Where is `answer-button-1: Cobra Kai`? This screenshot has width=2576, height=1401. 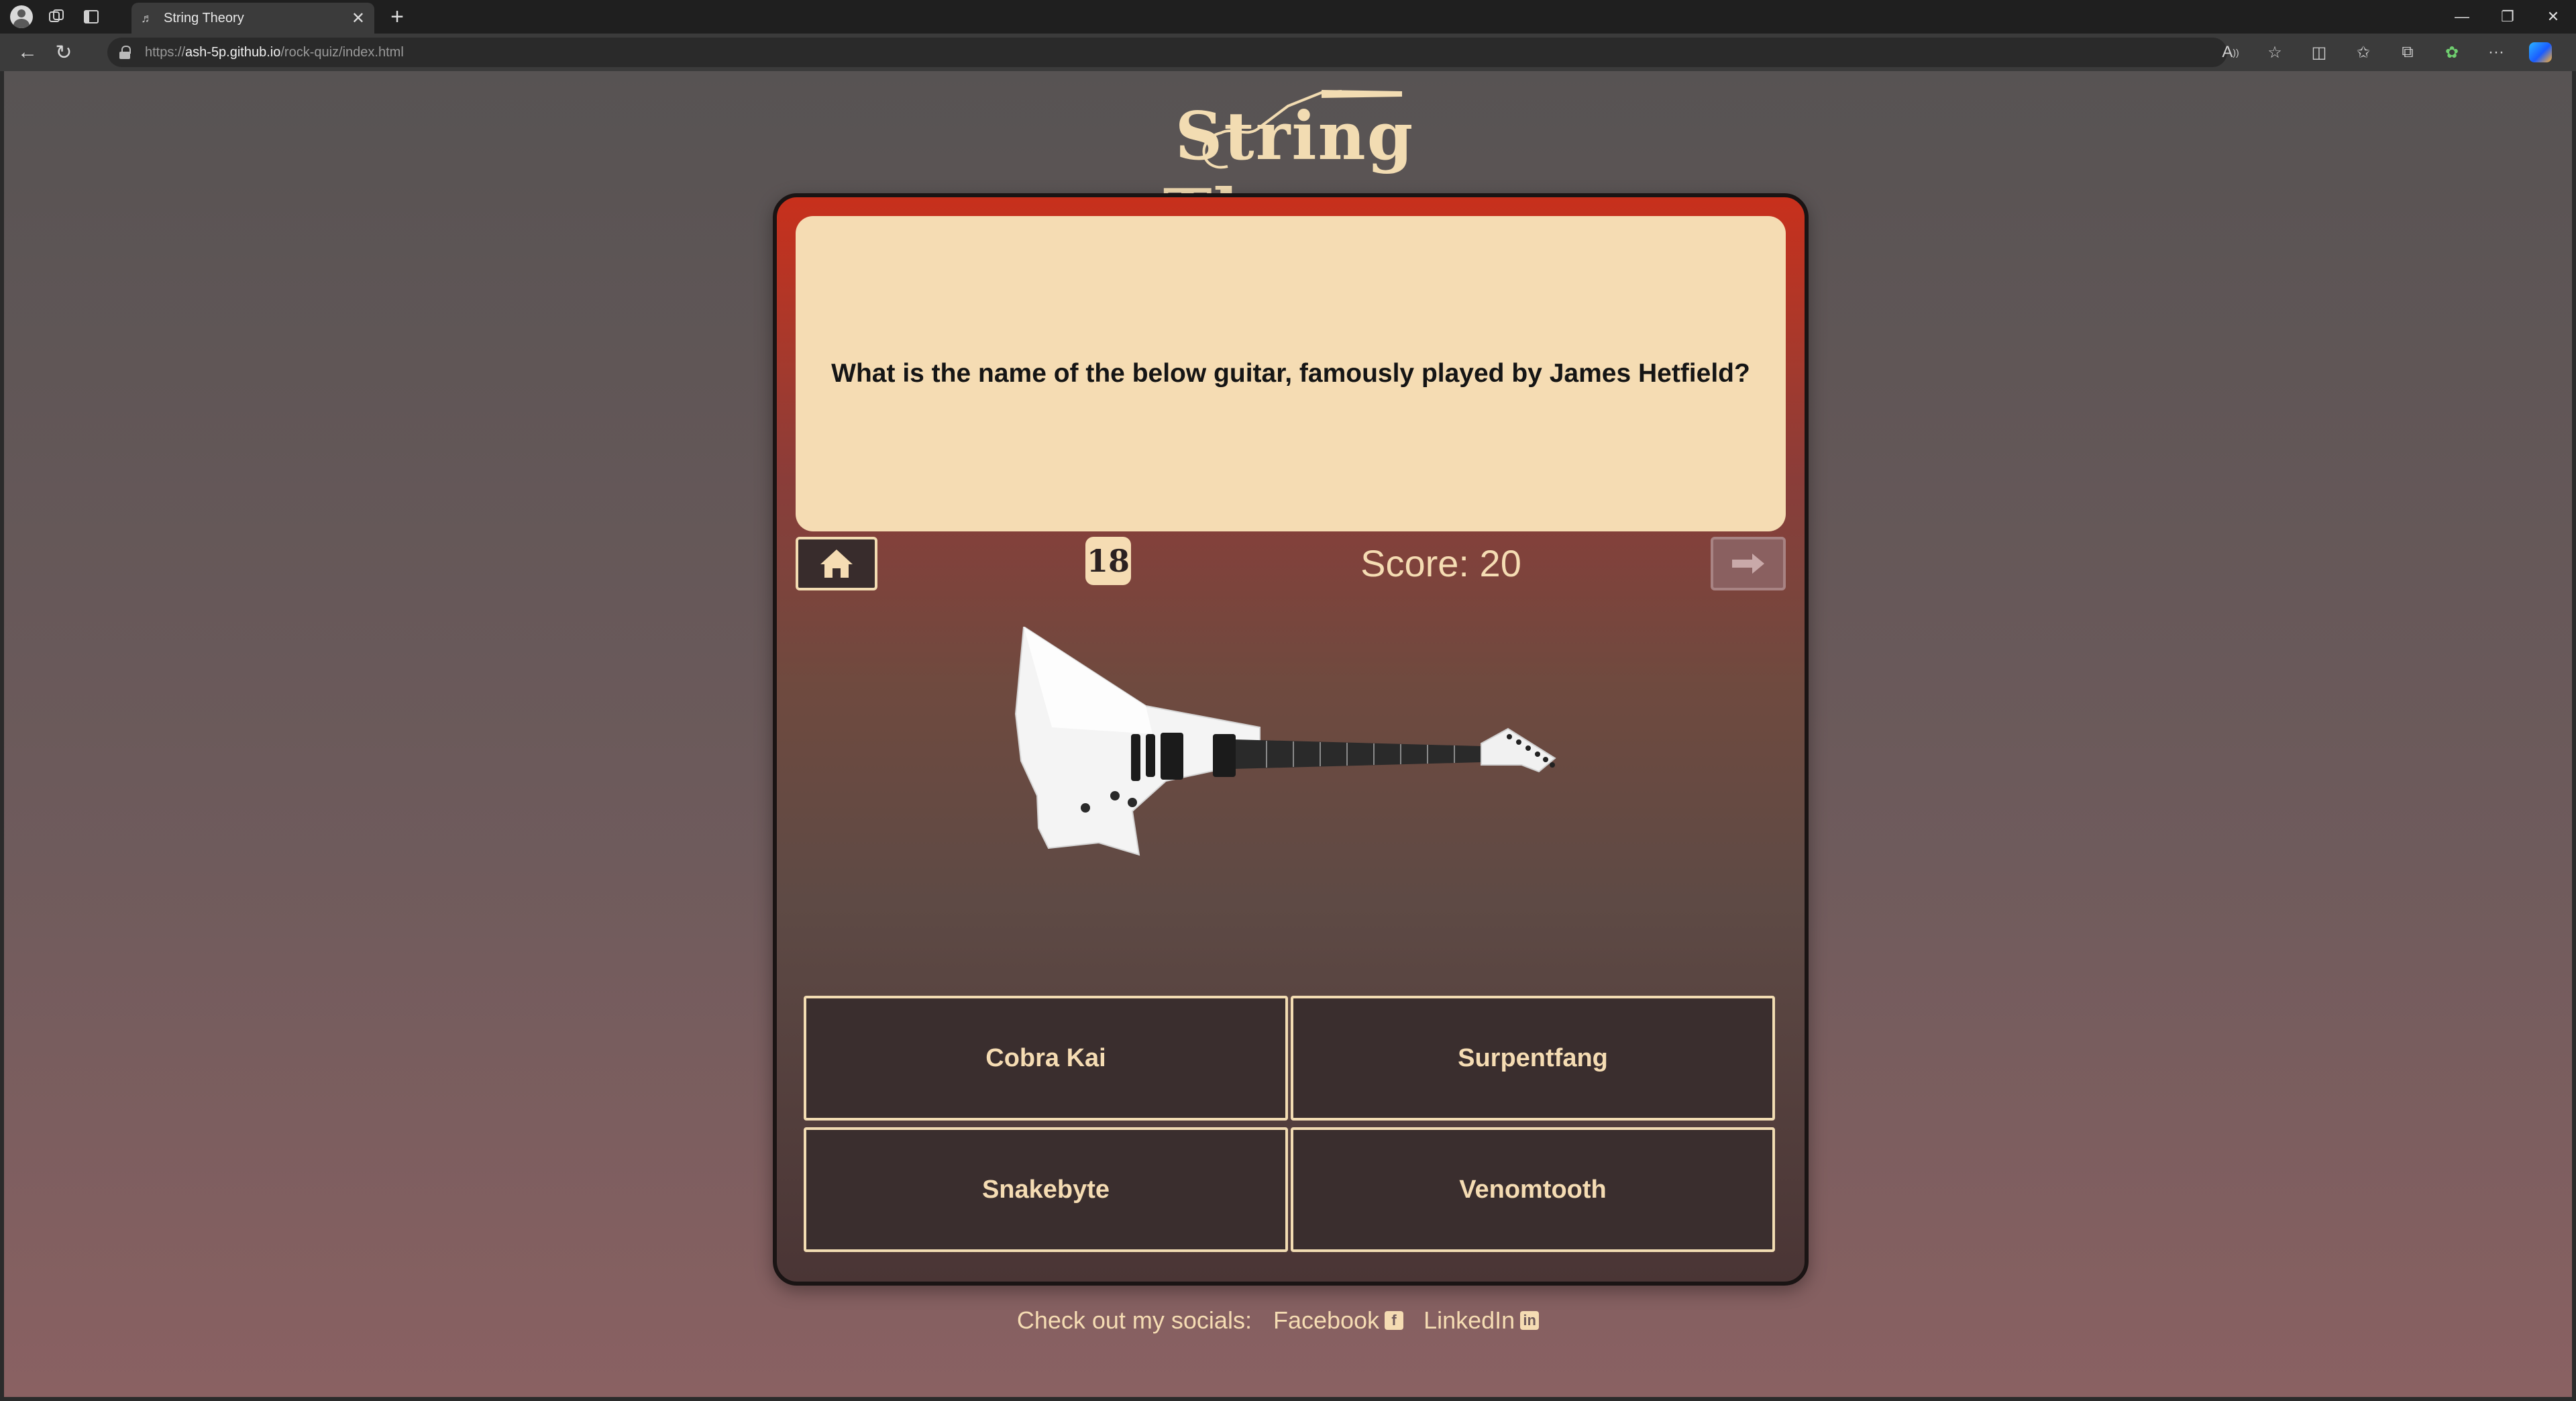
answer-button-1: Cobra Kai is located at coordinates (1046, 1058).